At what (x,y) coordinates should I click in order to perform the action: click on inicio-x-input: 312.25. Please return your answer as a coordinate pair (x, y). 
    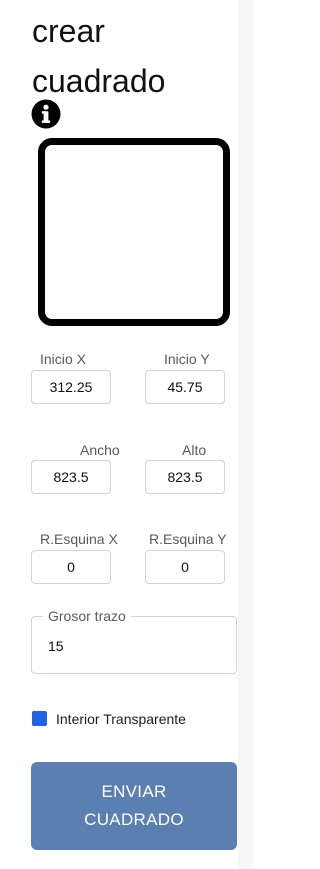
    Looking at the image, I should click on (71, 387).